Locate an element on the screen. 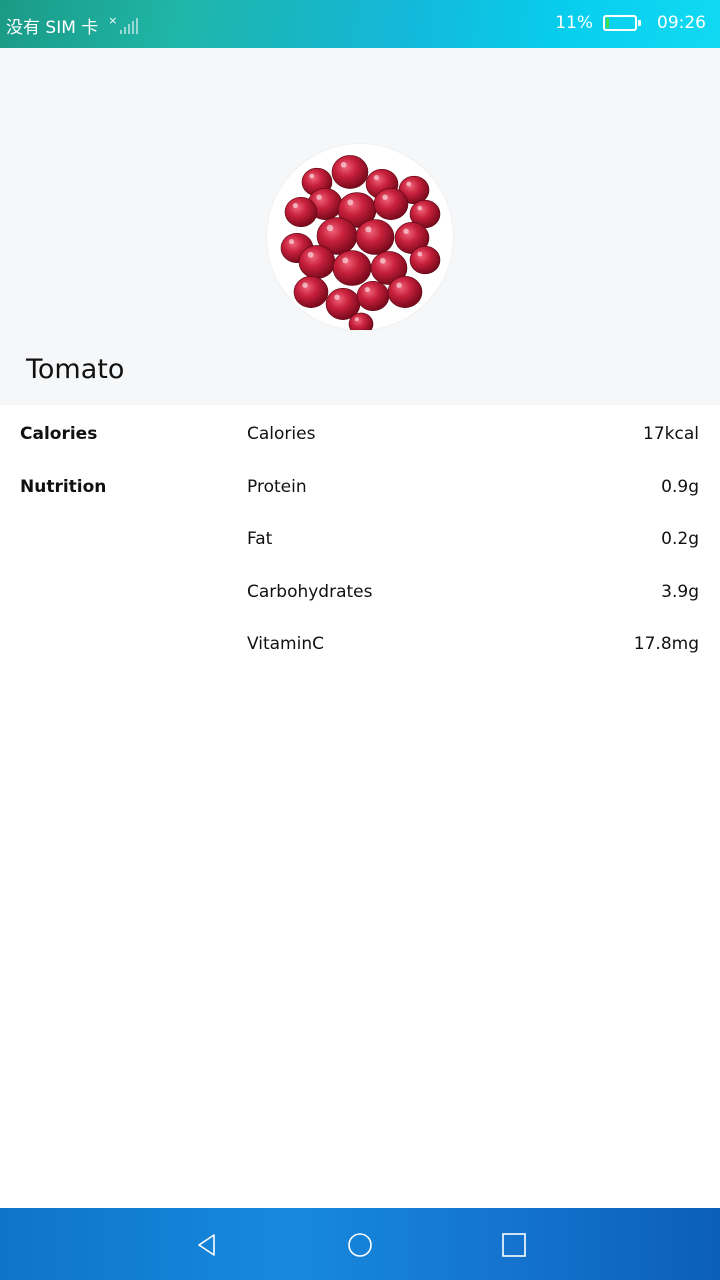 The image size is (720, 1280). nutrient-name-fat: Fat is located at coordinates (260, 539).